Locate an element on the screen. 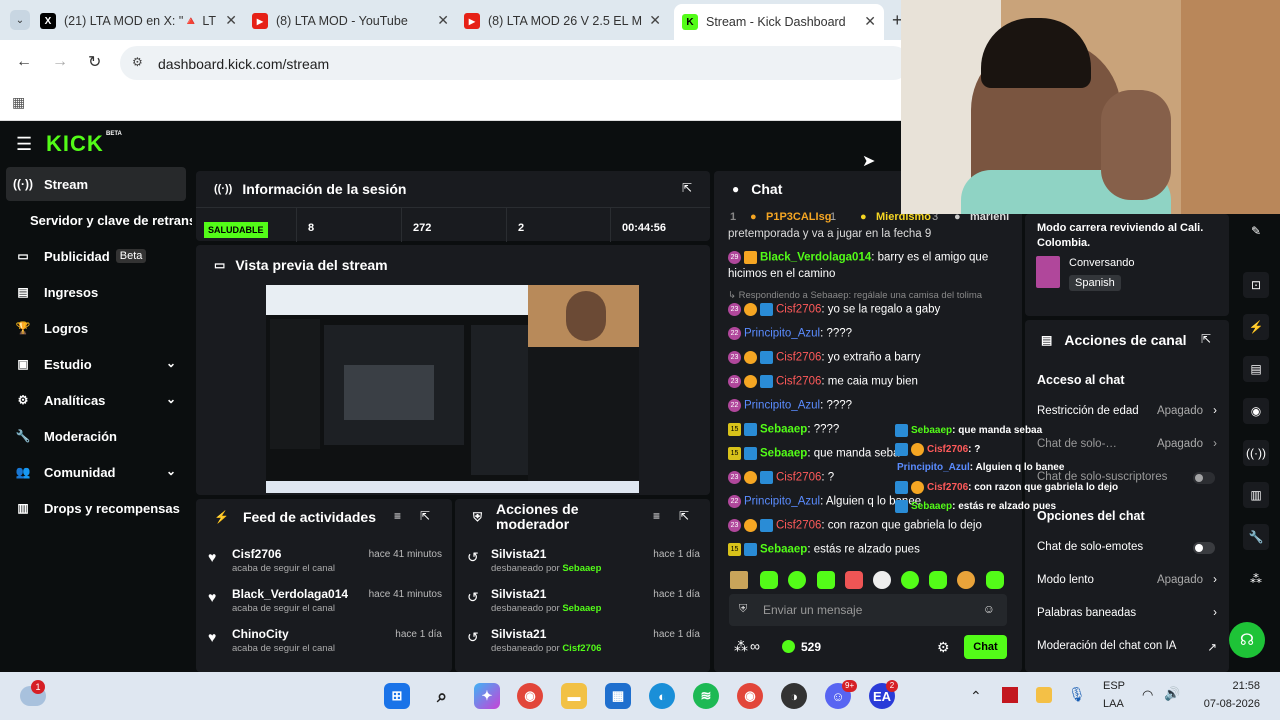  category-thumbnail is located at coordinates (1048, 272).